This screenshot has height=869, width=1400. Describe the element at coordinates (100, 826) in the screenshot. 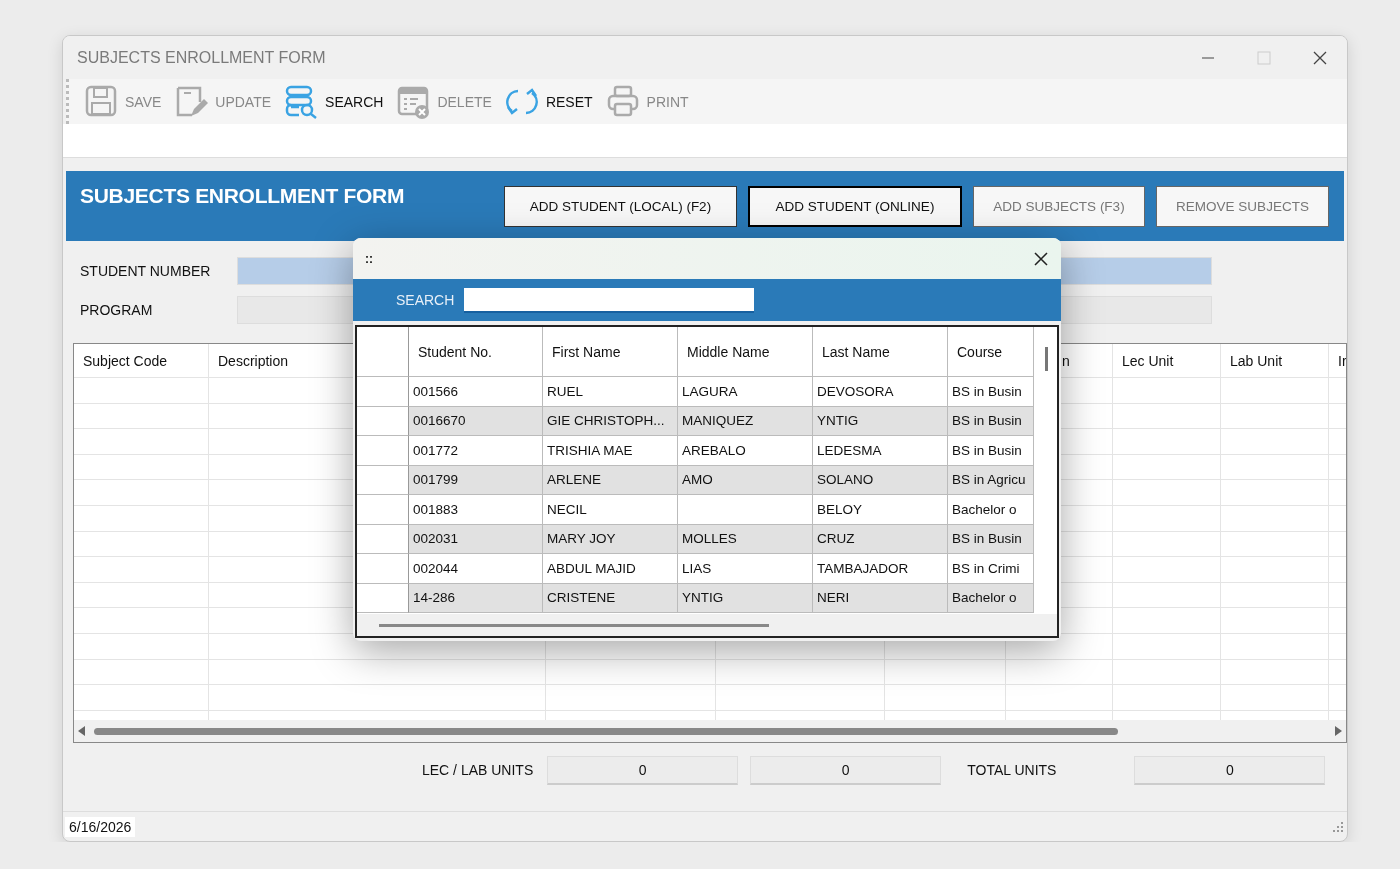

I see `status-date: 6/16/2026` at that location.